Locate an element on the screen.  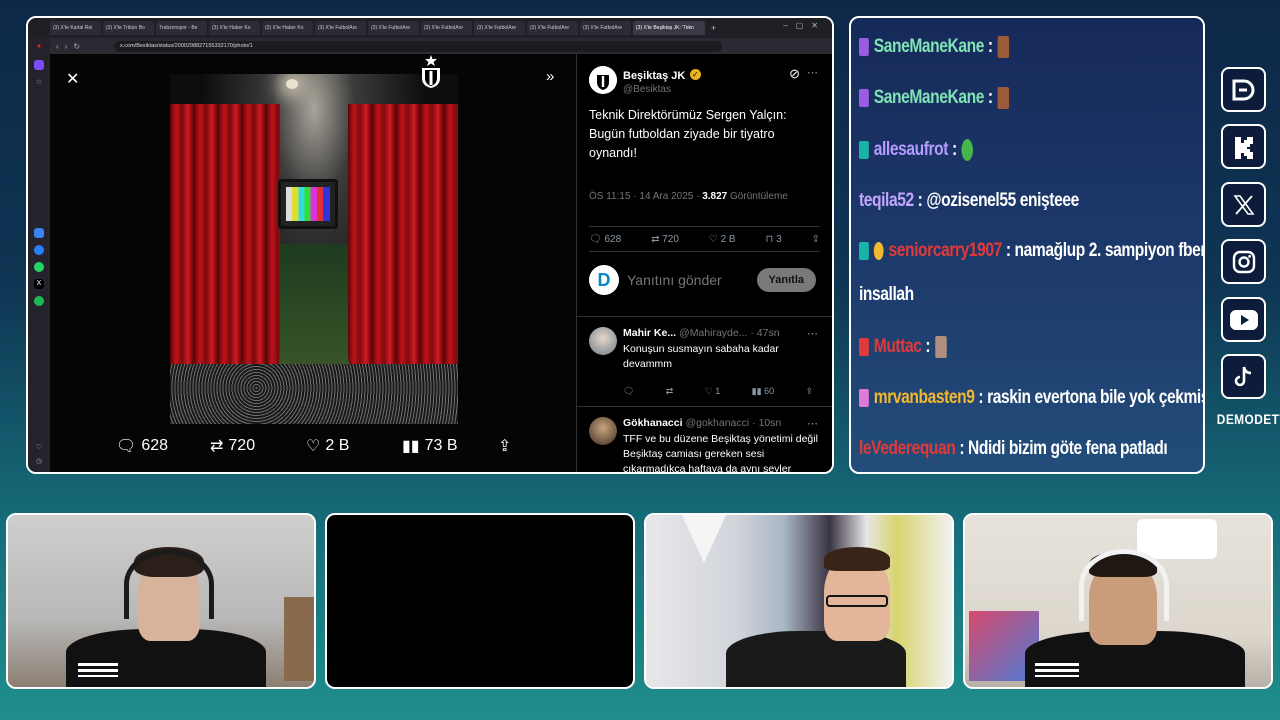
commenter-name: Gökhanacci is located at coordinates (653, 423).